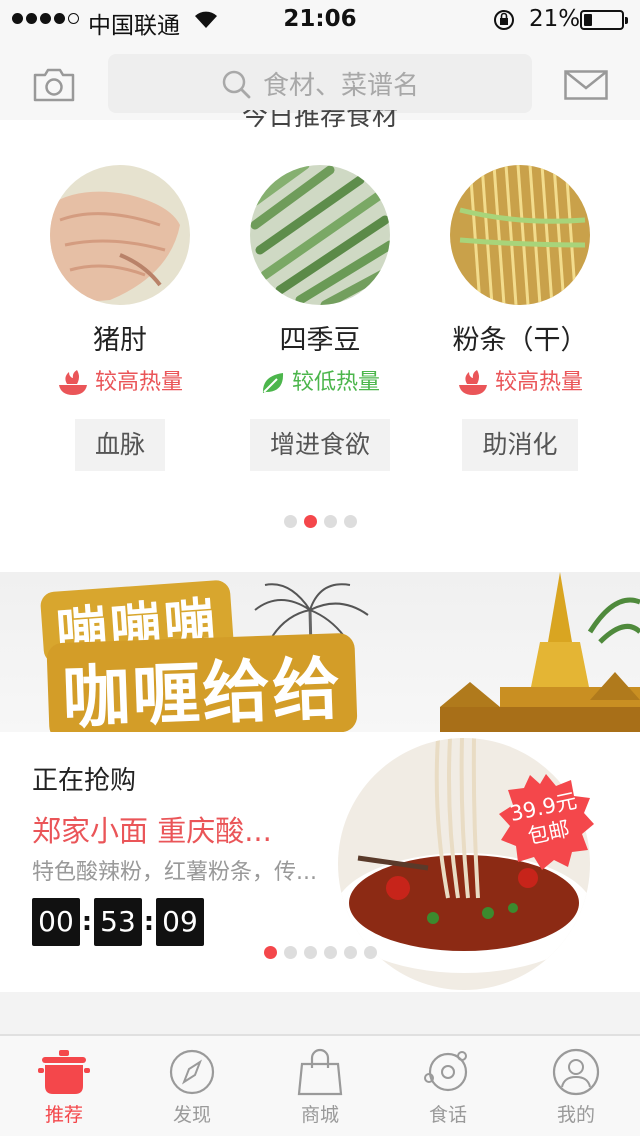  Describe the element at coordinates (236, 84) in the screenshot. I see `search-icon` at that location.